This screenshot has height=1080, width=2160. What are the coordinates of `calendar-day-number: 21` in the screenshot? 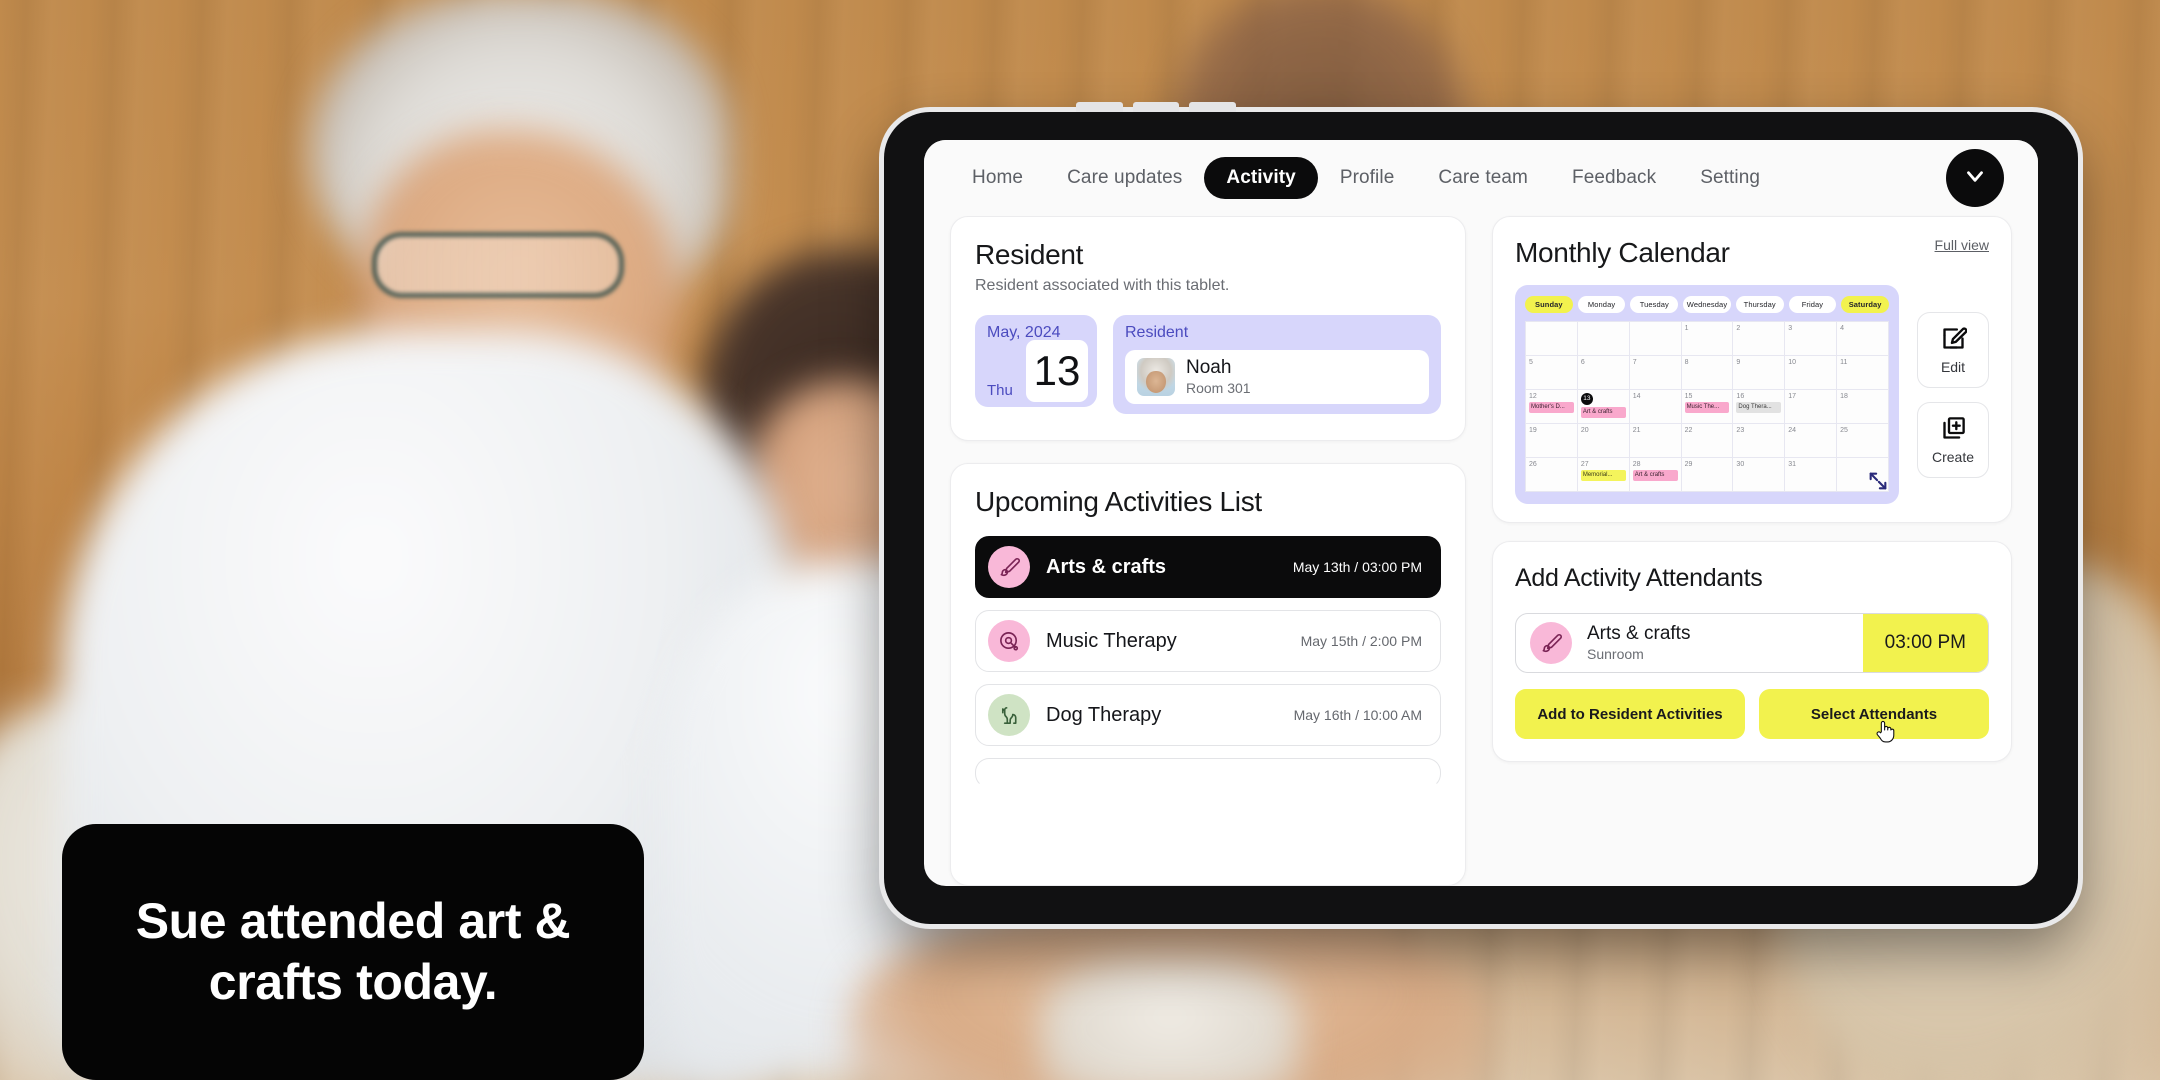 It's located at (1636, 430).